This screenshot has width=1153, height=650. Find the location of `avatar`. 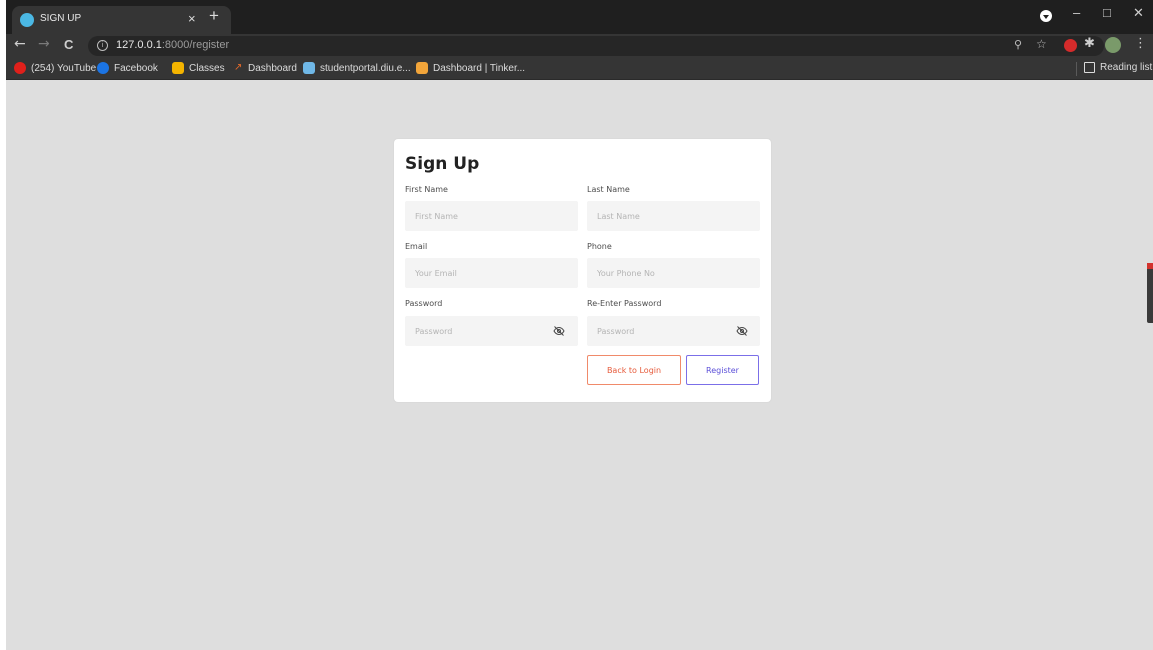

avatar is located at coordinates (1113, 45).